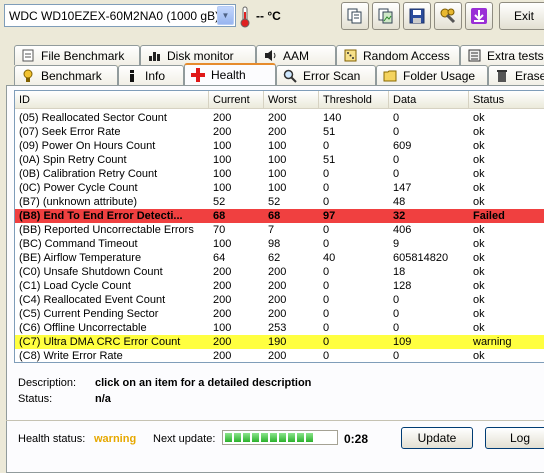 Image resolution: width=544 pixels, height=473 pixels. I want to click on table-row: (C4) Reallocated Event Count 200 200 0 0 ok, so click(279, 300).